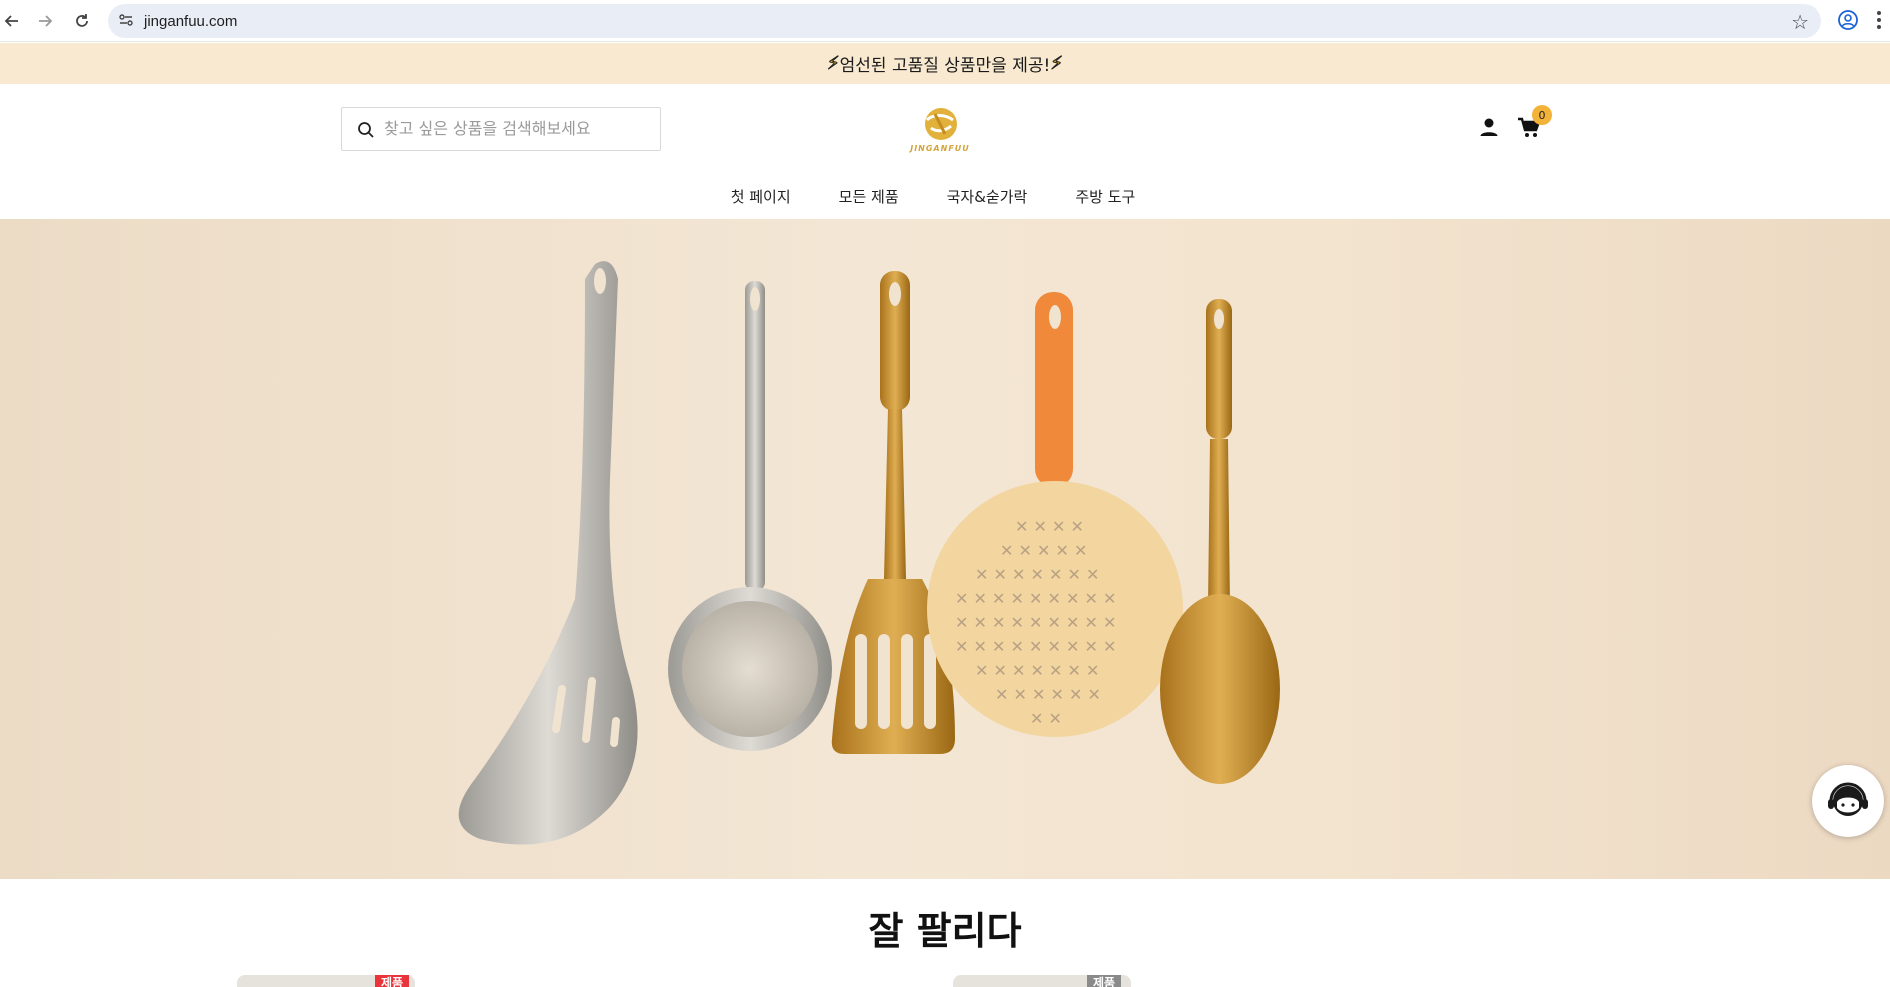  What do you see at coordinates (1105, 197) in the screenshot?
I see `nav-item-kitchen-tools: 주방 도구` at bounding box center [1105, 197].